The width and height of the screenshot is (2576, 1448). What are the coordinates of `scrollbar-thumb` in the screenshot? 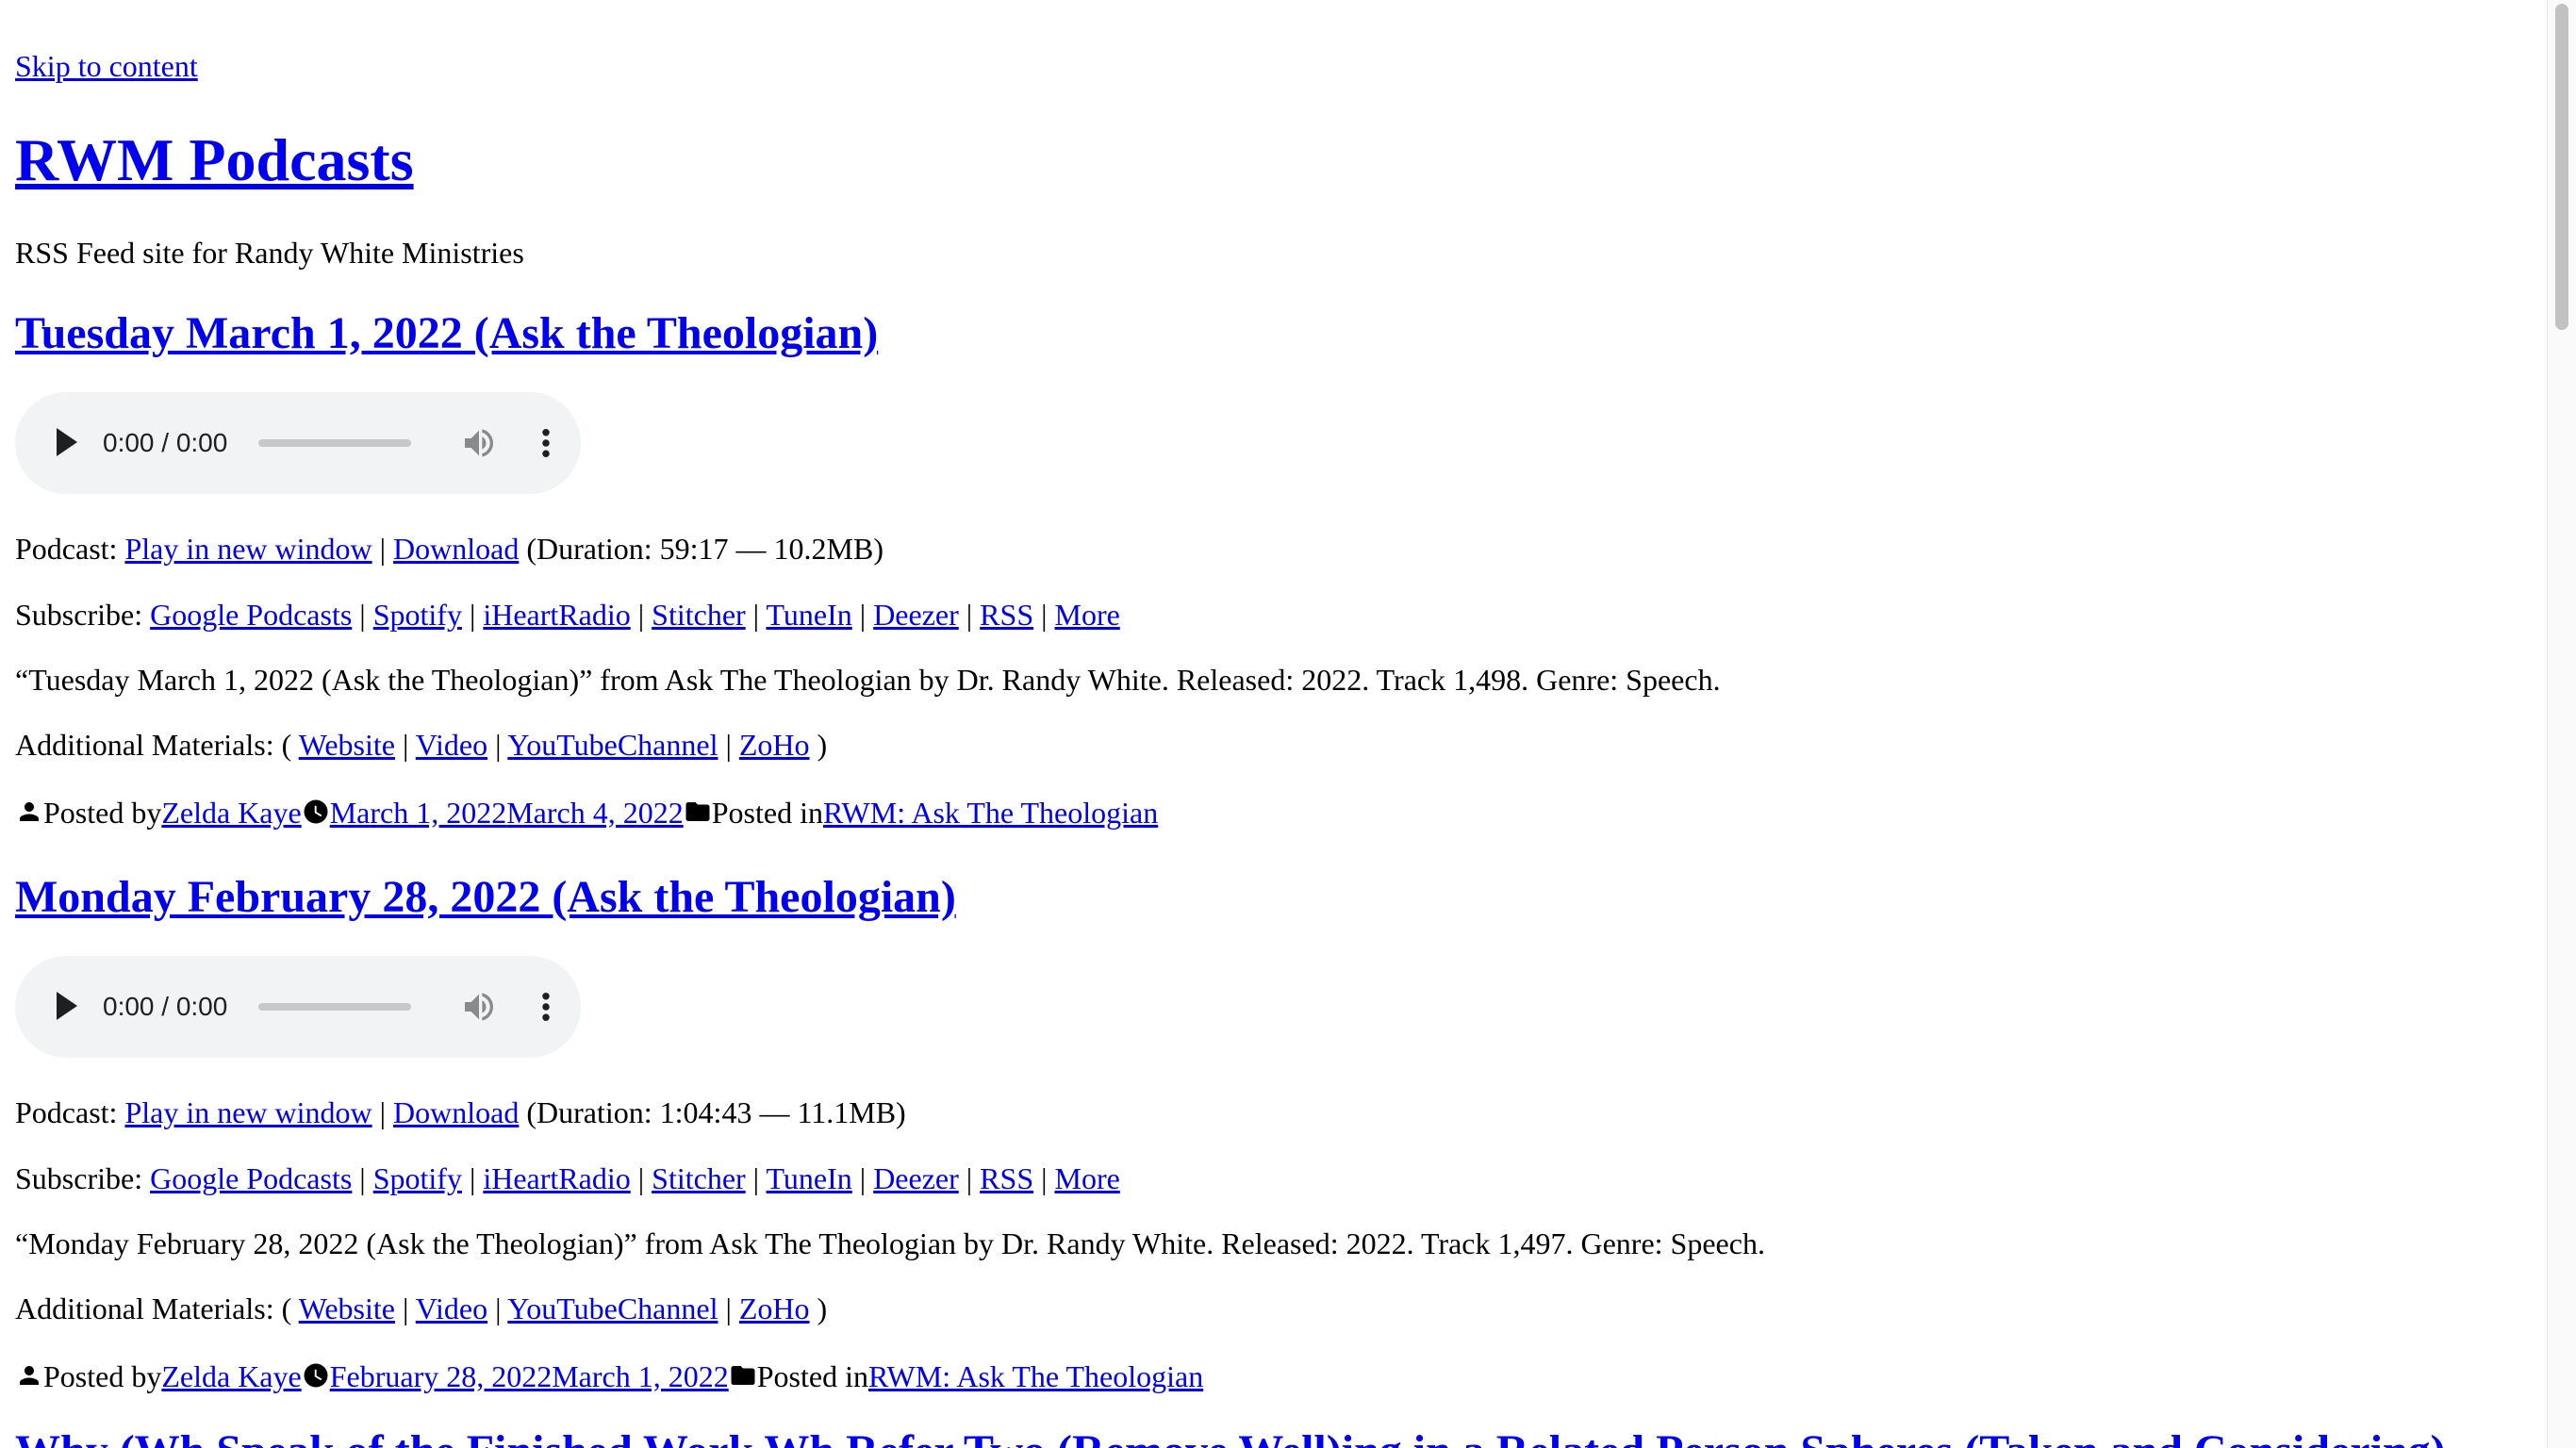 It's located at (2561, 167).